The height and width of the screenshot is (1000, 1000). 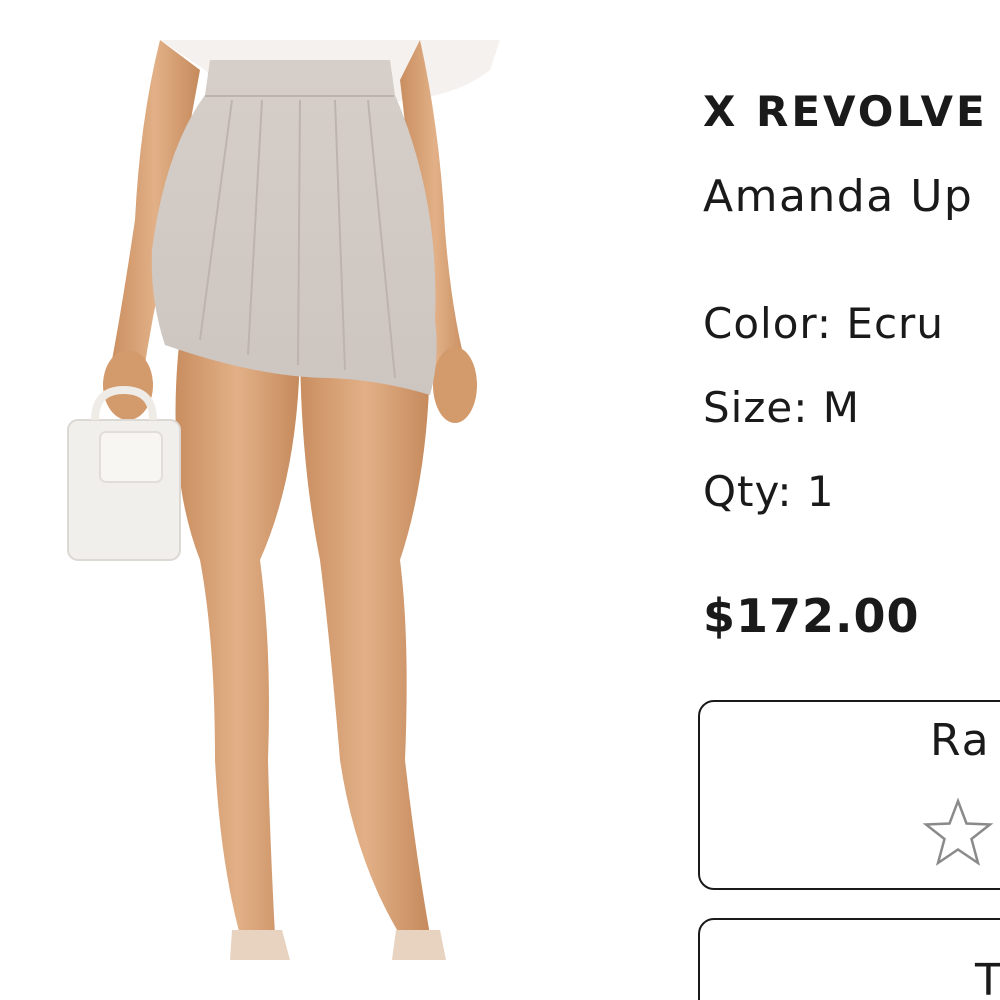 What do you see at coordinates (958, 833) in the screenshot?
I see `star-outline-icon` at bounding box center [958, 833].